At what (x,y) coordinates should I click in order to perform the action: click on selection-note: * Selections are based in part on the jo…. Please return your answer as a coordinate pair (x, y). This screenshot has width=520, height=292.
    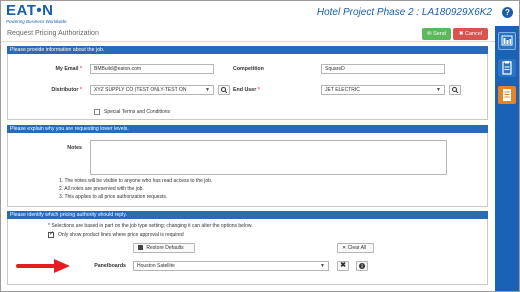
    Looking at the image, I should click on (150, 226).